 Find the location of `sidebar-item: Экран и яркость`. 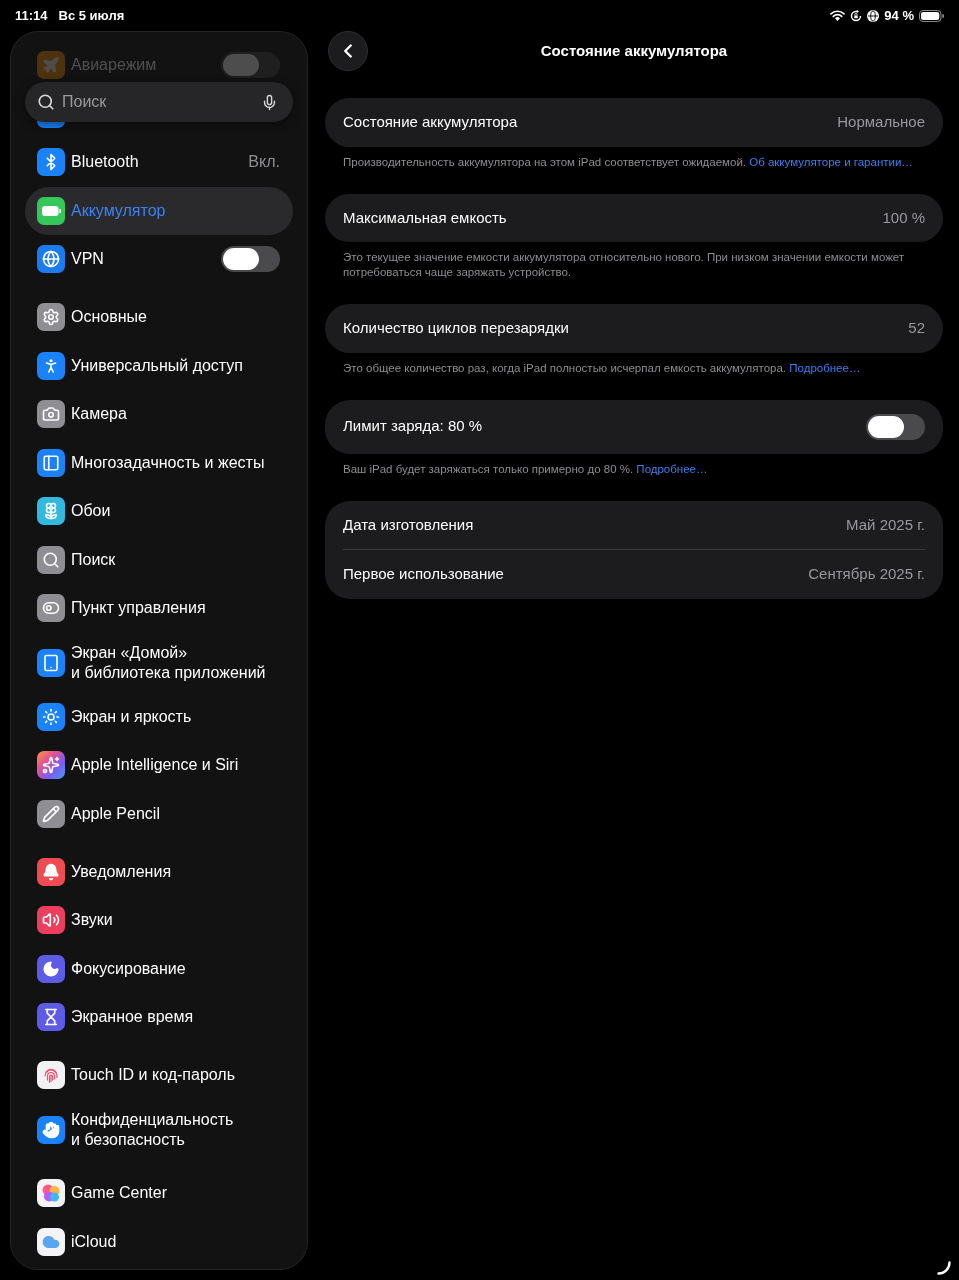

sidebar-item: Экран и яркость is located at coordinates (159, 716).